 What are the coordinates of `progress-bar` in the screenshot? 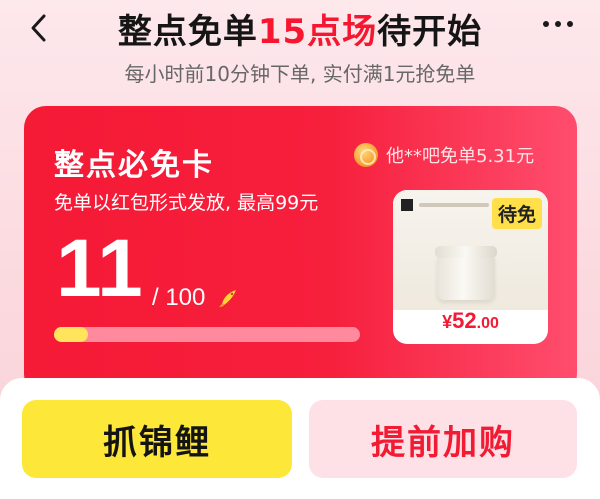 It's located at (207, 334).